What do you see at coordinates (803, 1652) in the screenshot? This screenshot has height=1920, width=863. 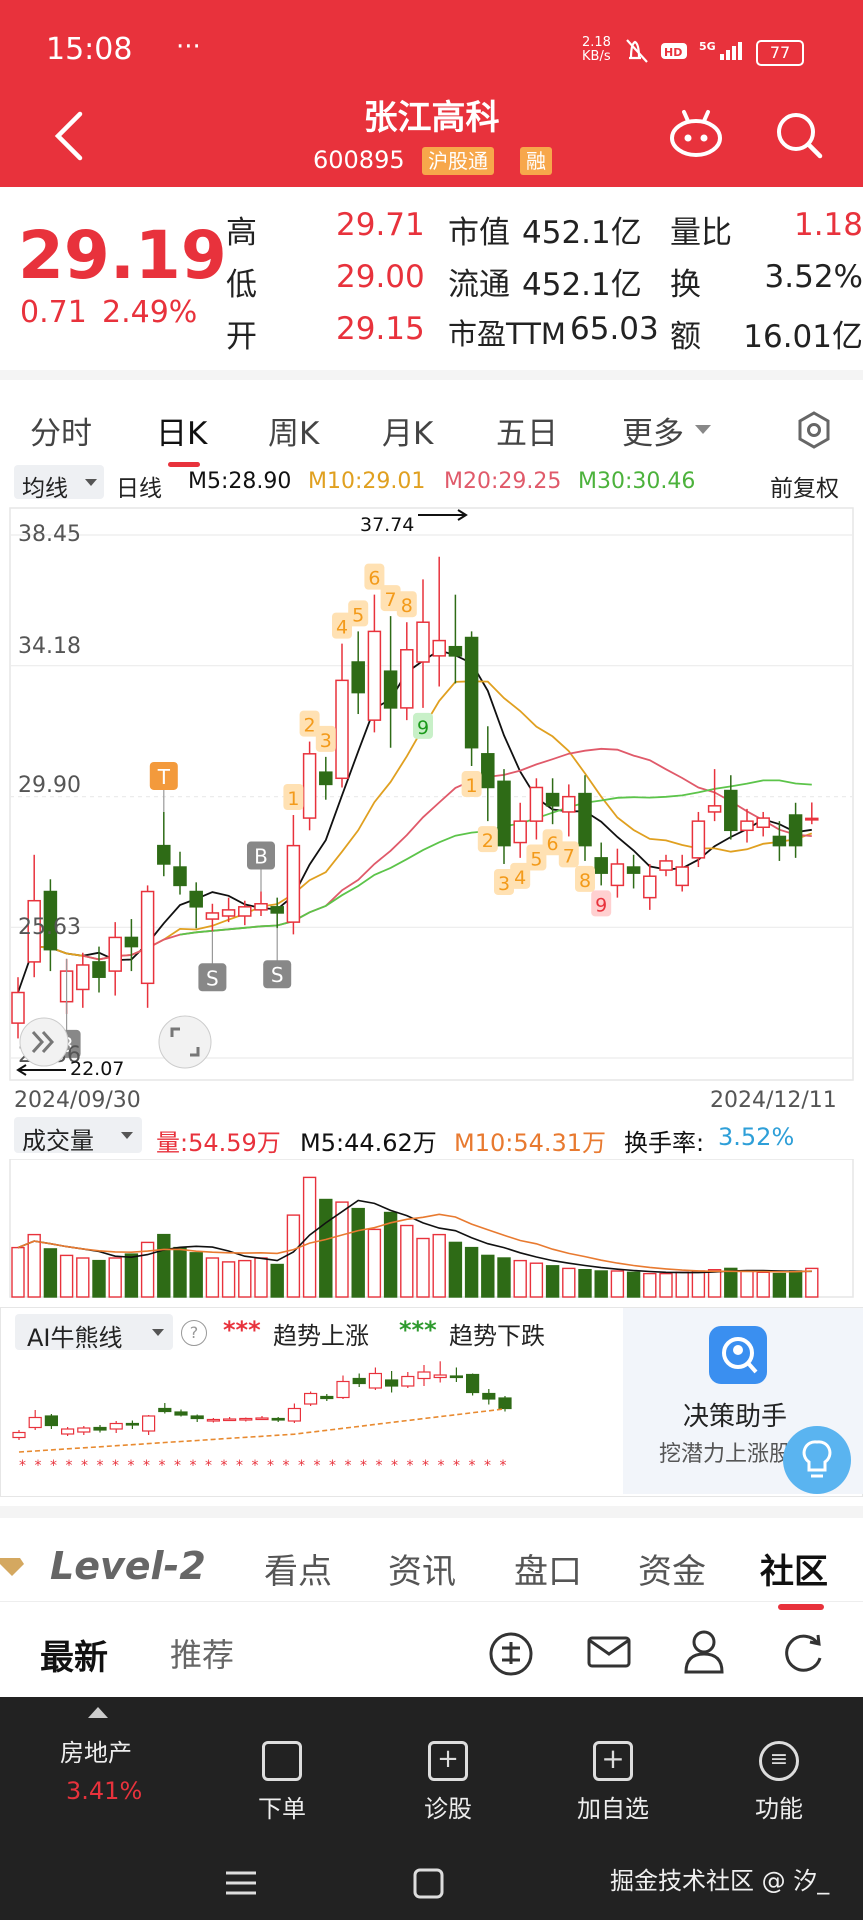 I see `refresh-icon` at bounding box center [803, 1652].